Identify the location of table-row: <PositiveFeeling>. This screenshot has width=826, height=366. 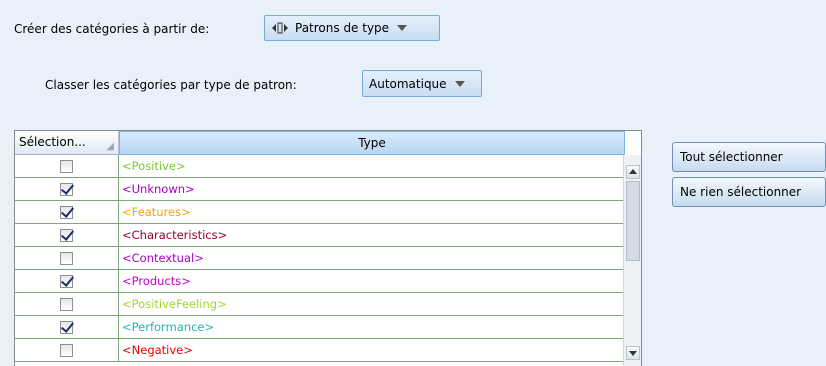
(319, 304).